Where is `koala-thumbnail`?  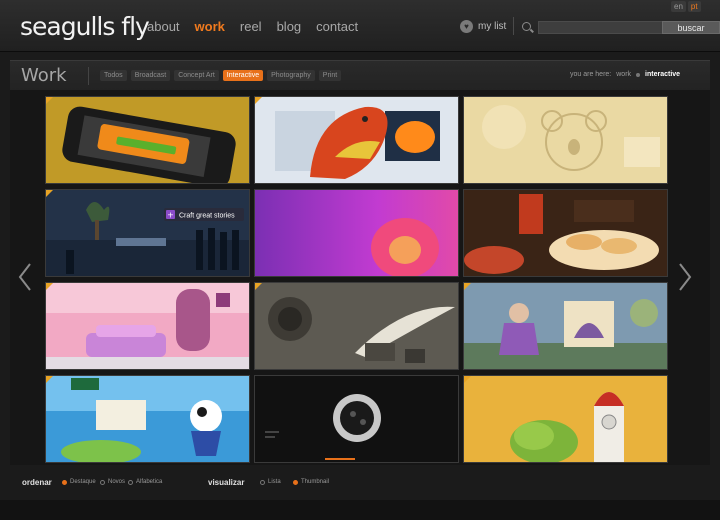
koala-thumbnail is located at coordinates (565, 140).